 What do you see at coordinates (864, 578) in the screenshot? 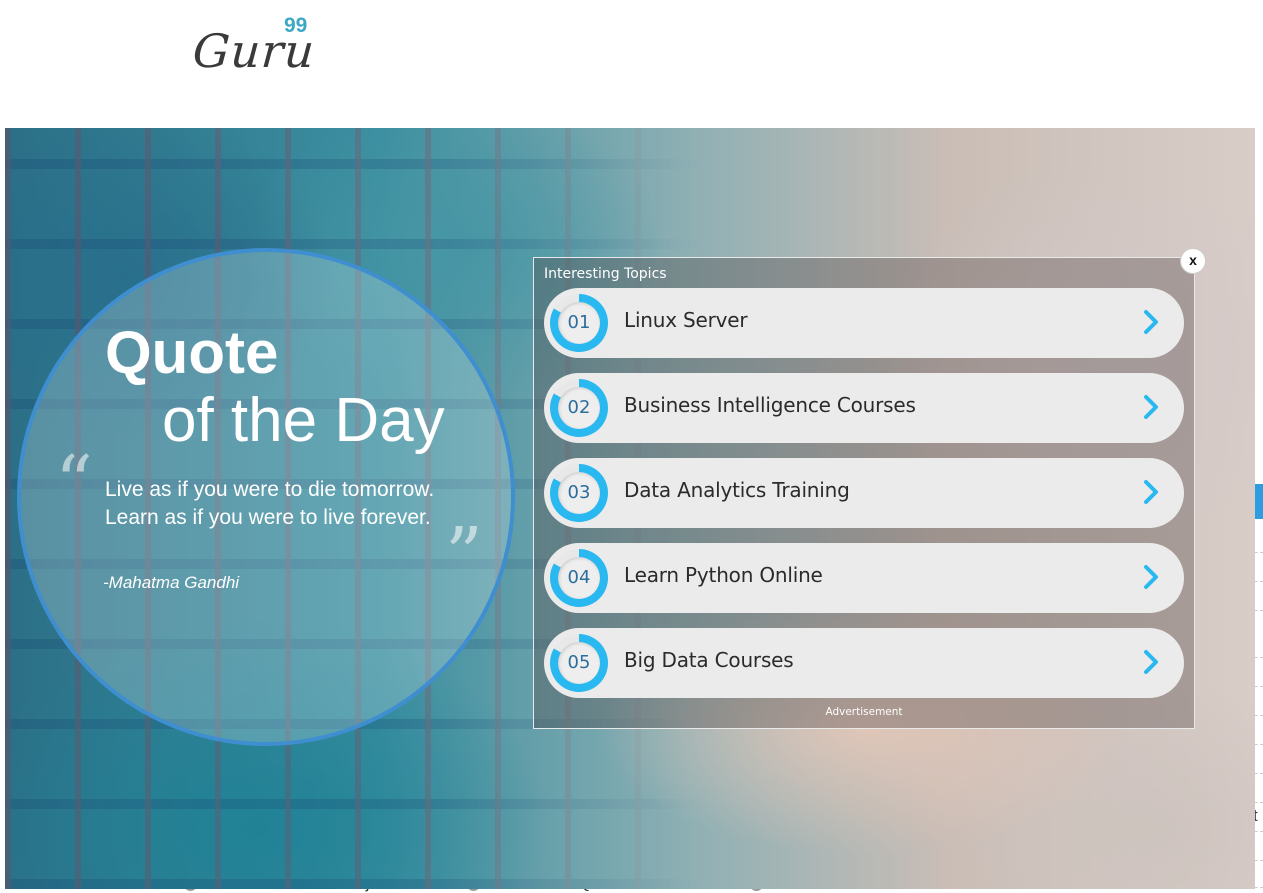
I see `topic-item: 04 Learn Python Online` at bounding box center [864, 578].